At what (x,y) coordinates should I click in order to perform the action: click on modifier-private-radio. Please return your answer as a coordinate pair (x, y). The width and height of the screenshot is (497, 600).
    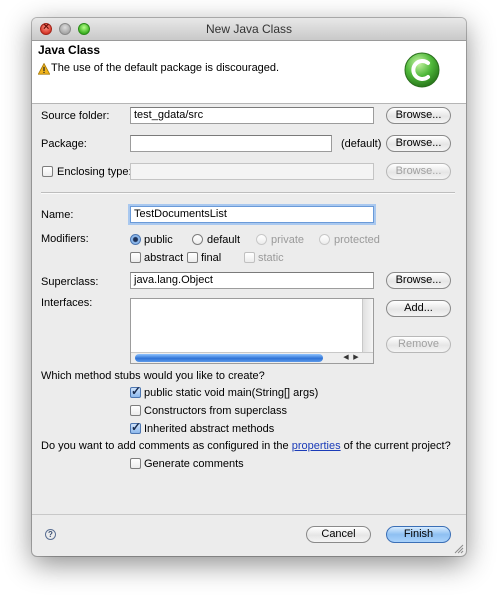
    Looking at the image, I should click on (261, 239).